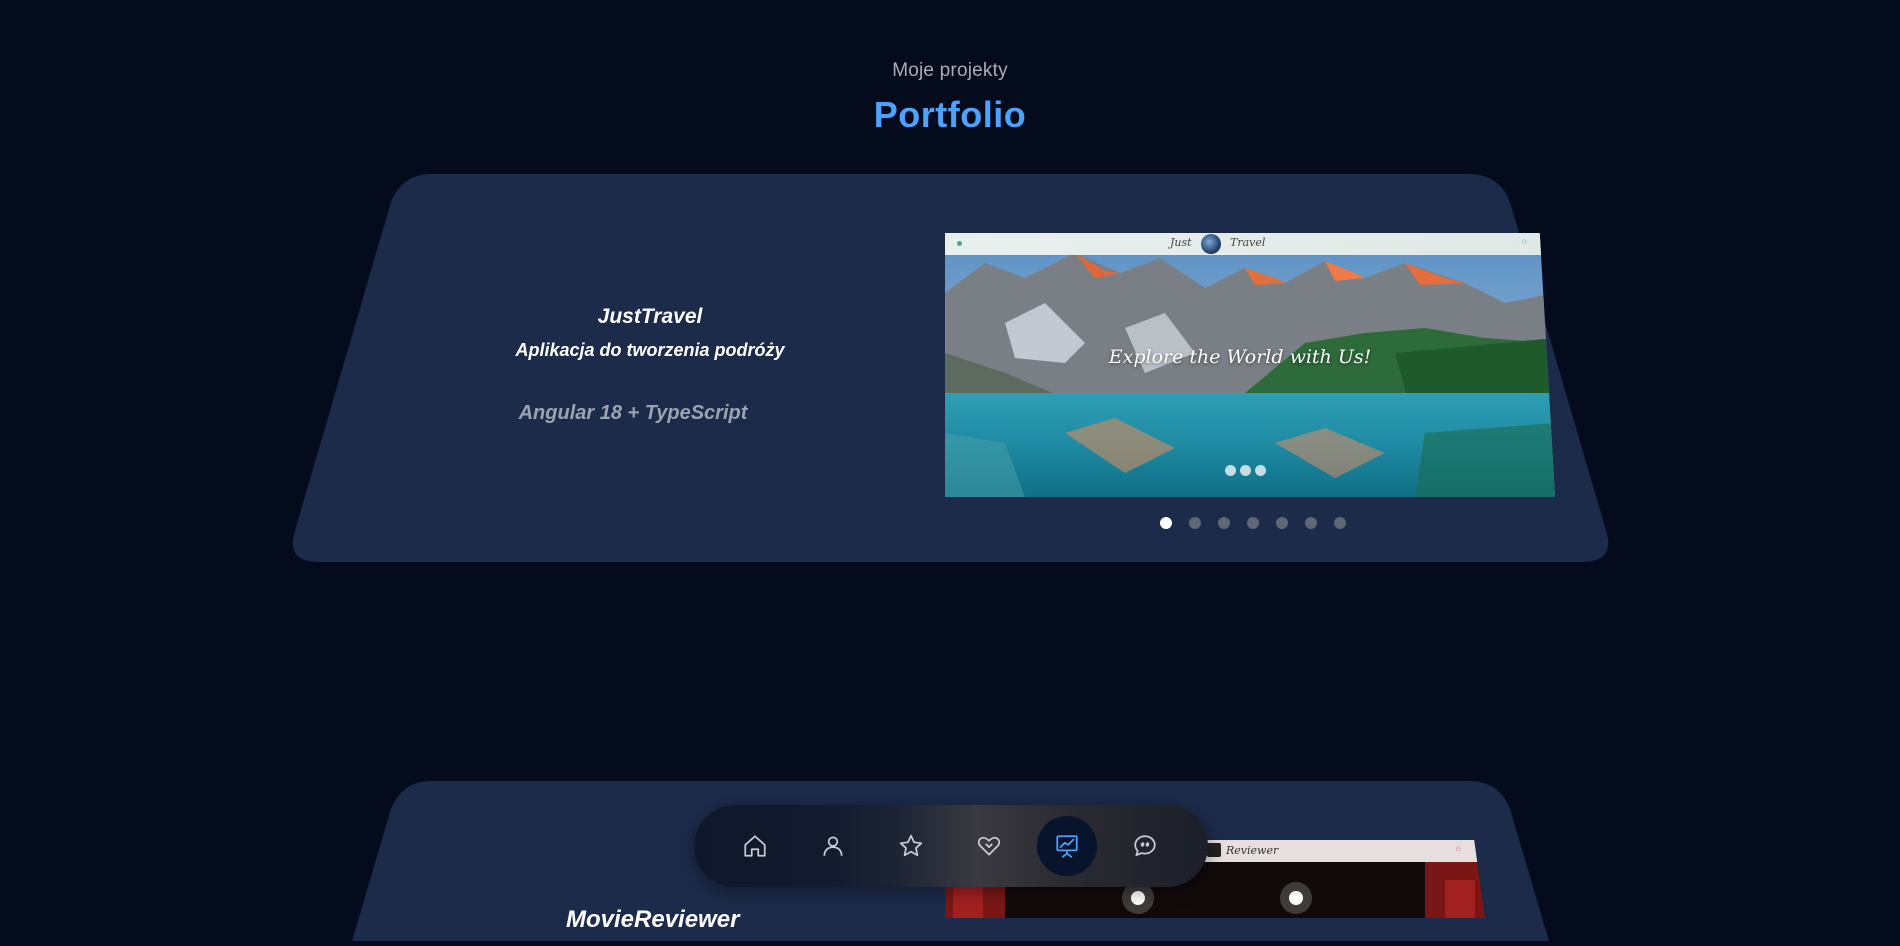 Image resolution: width=1900 pixels, height=946 pixels. What do you see at coordinates (1181, 242) in the screenshot?
I see `screenshot-logo-left: Just` at bounding box center [1181, 242].